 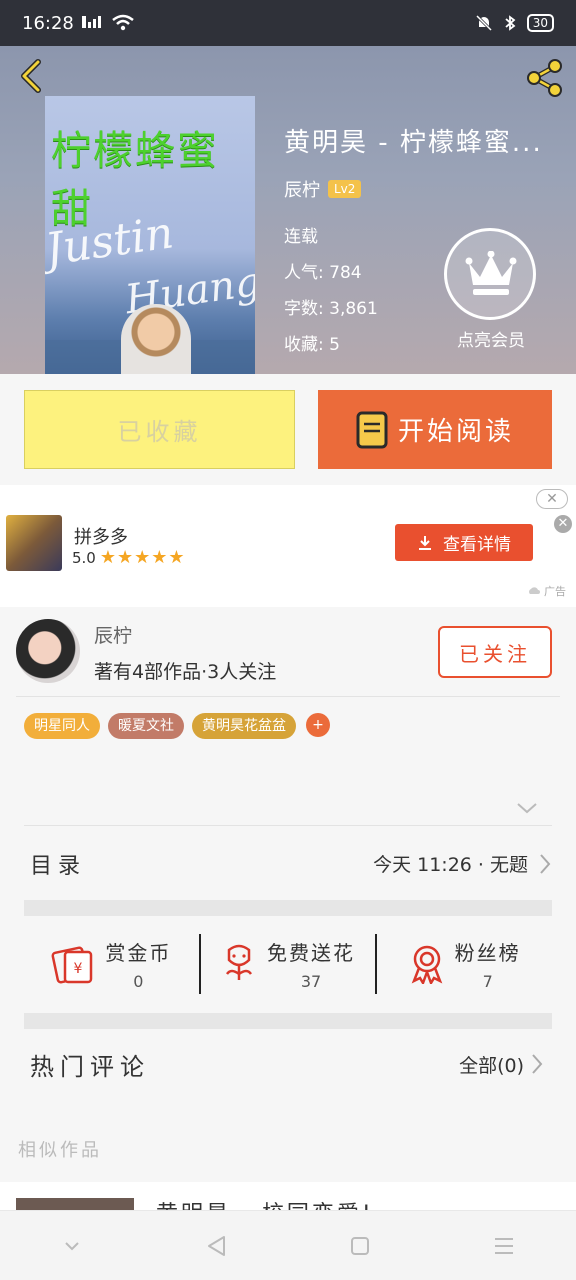 What do you see at coordinates (455, 432) in the screenshot?
I see `start-reading-label: 开始阅读` at bounding box center [455, 432].